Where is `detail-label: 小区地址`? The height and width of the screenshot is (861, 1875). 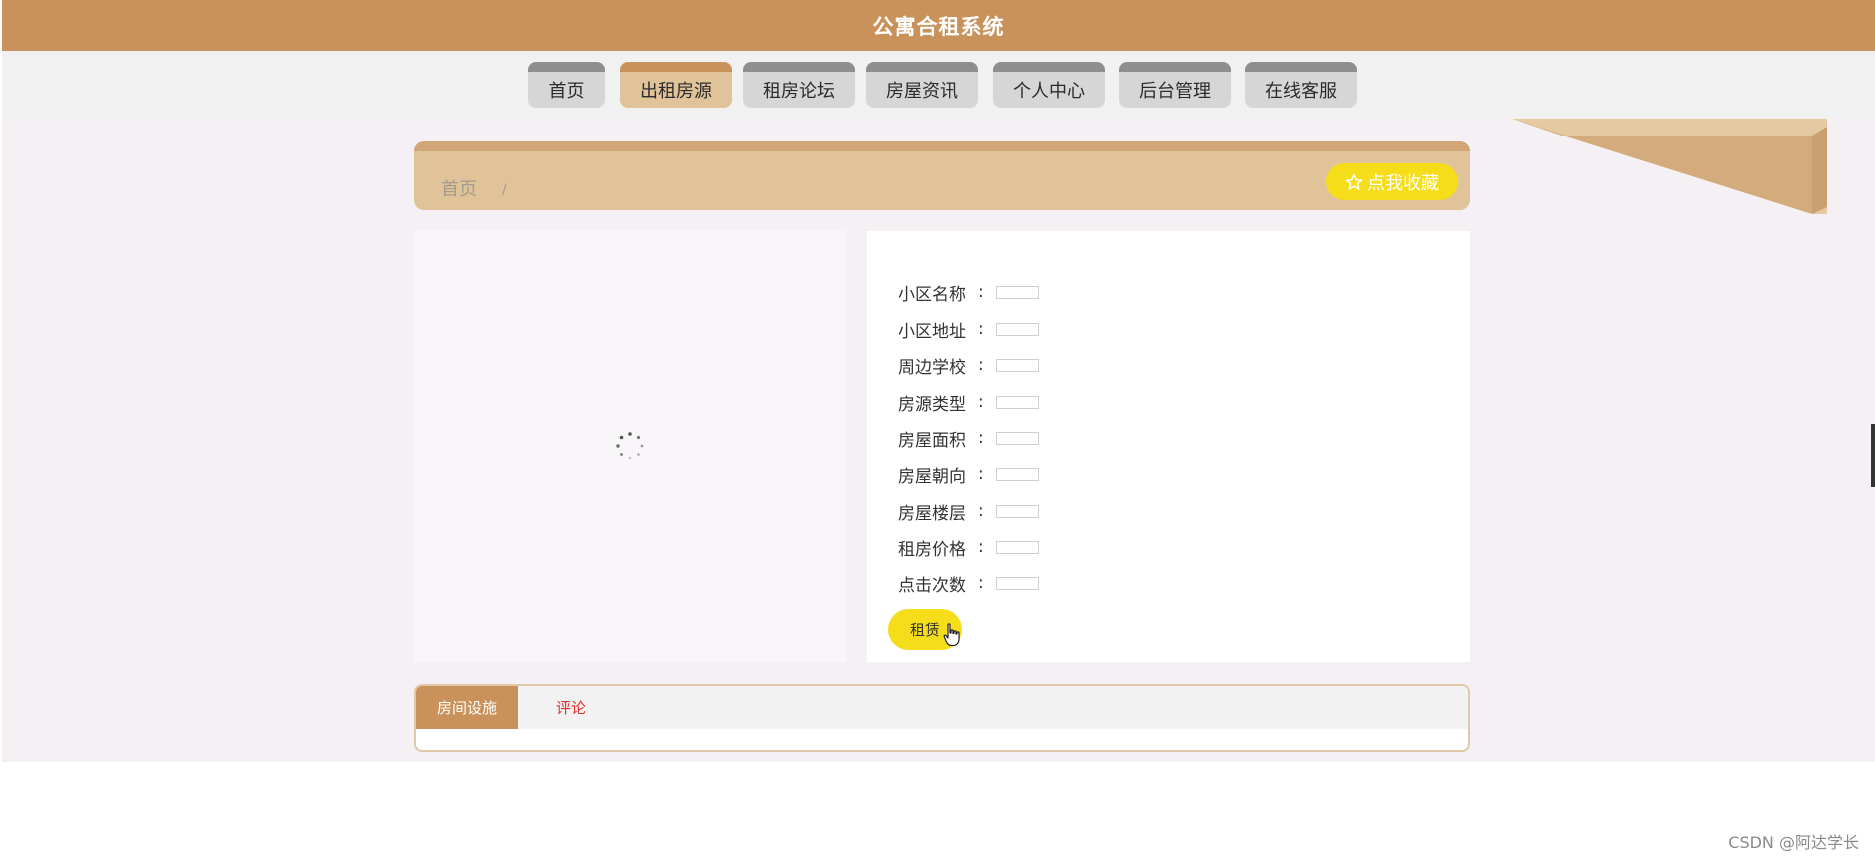 detail-label: 小区地址 is located at coordinates (932, 331).